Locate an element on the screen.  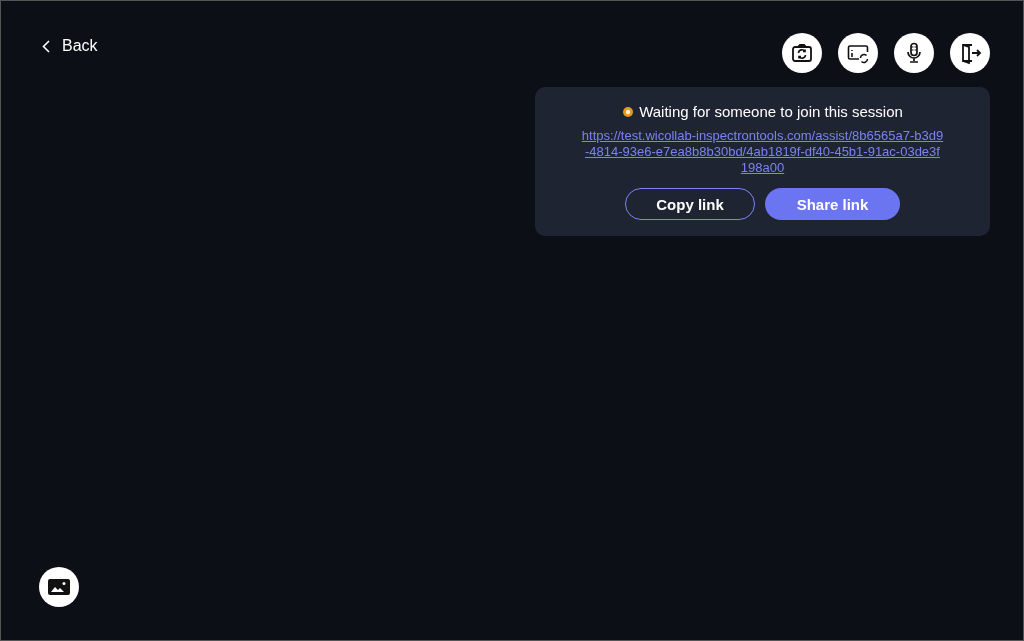
session-link: https://test.wicollab-inspectrontools.com/assist/8b6565a7-b3d9-4814-93e6-e7ea8b8b30bd/4ab1819f-df40-45b1-91ac-03de3f198a00 is located at coordinates (762, 152).